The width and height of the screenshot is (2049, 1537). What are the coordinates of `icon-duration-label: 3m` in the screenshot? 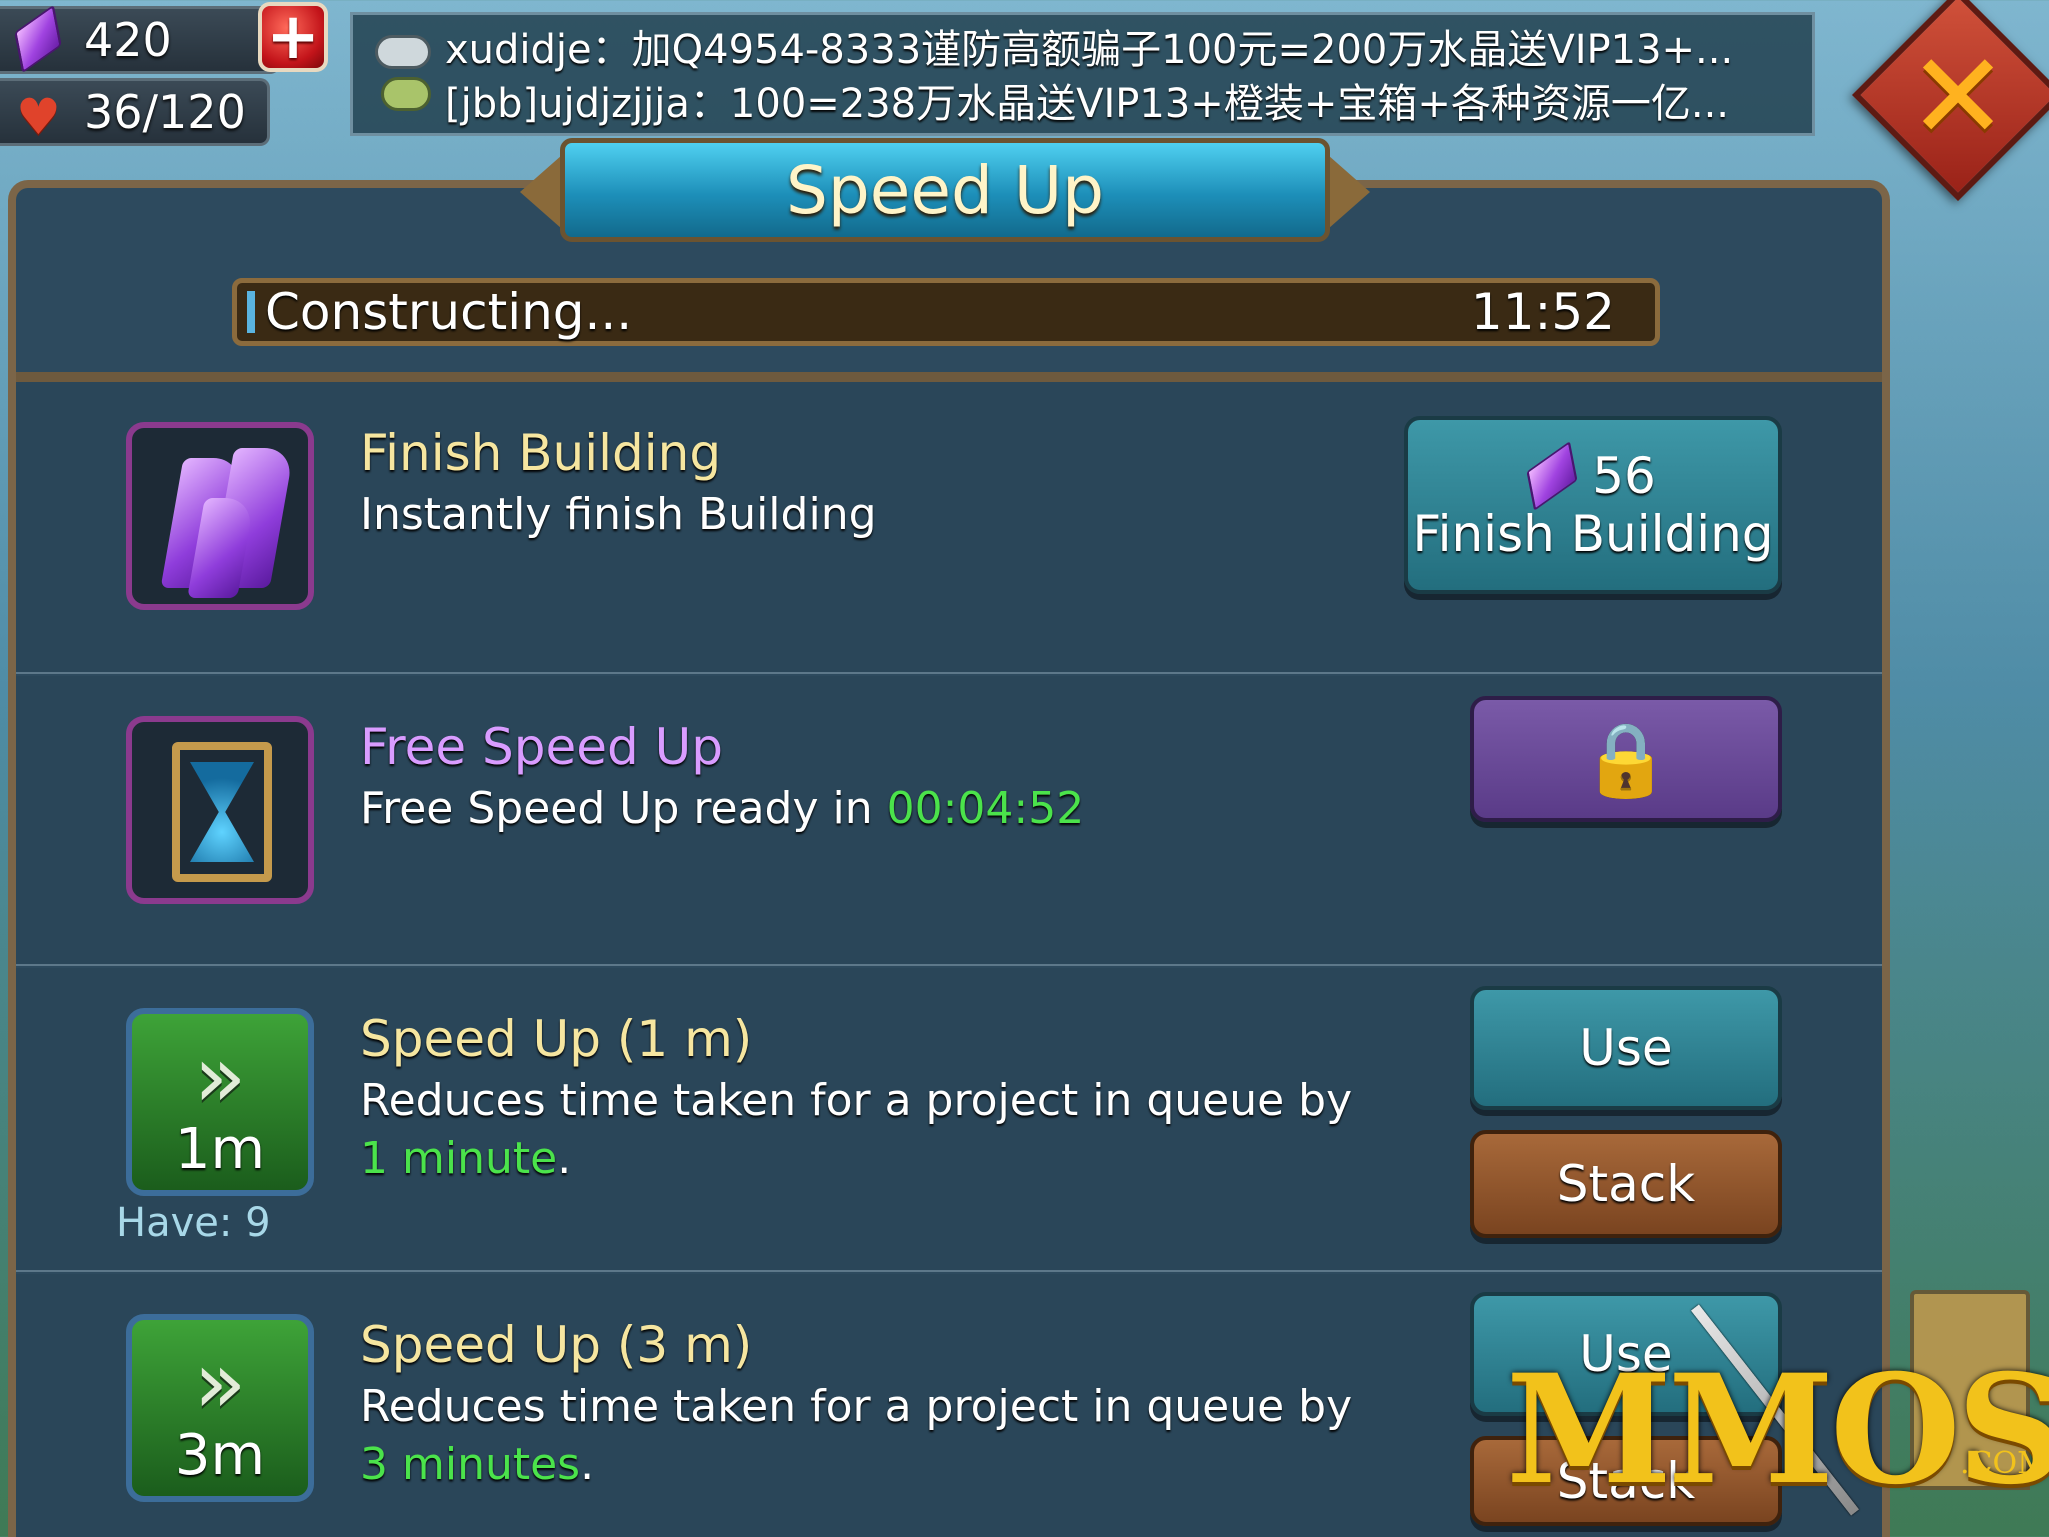 It's located at (220, 1455).